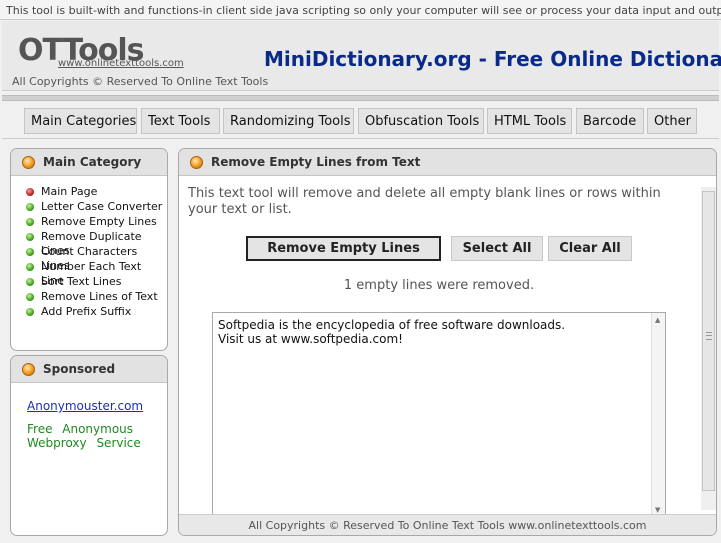 Image resolution: width=721 pixels, height=543 pixels. What do you see at coordinates (102, 206) in the screenshot?
I see `sidebar-item-label: Letter Case Converter` at bounding box center [102, 206].